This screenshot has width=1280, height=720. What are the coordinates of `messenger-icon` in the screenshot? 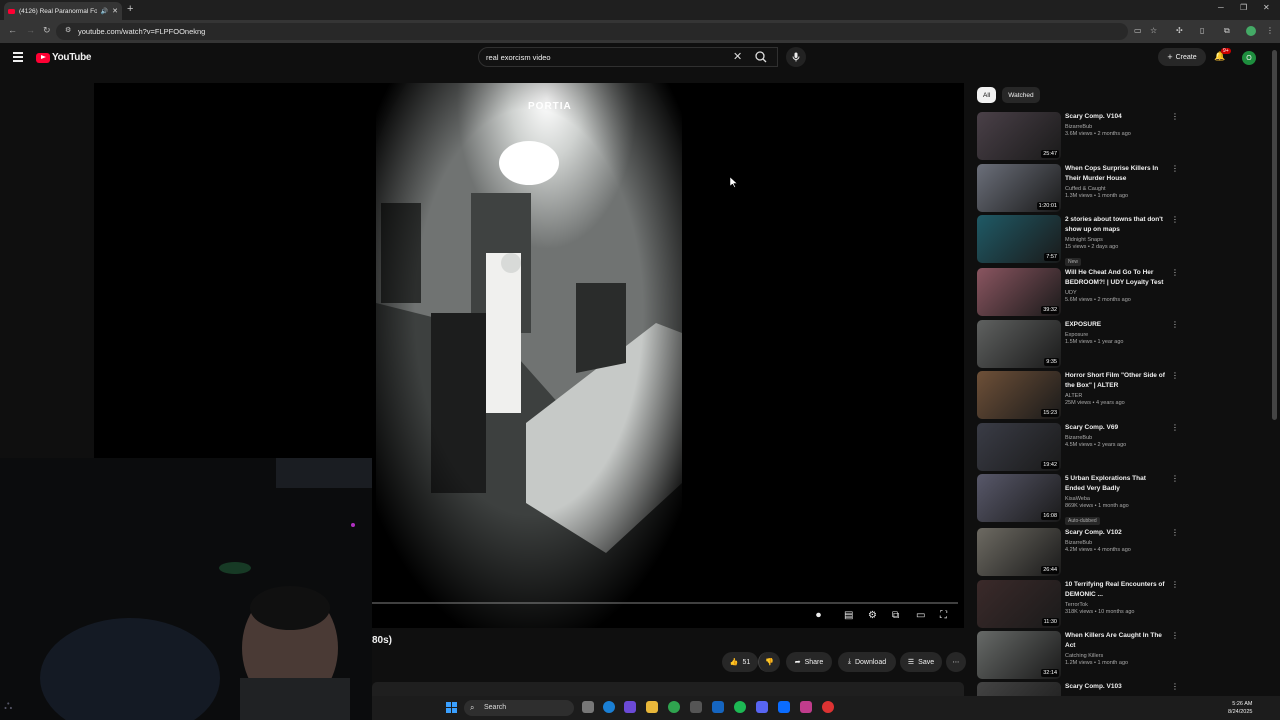 It's located at (784, 707).